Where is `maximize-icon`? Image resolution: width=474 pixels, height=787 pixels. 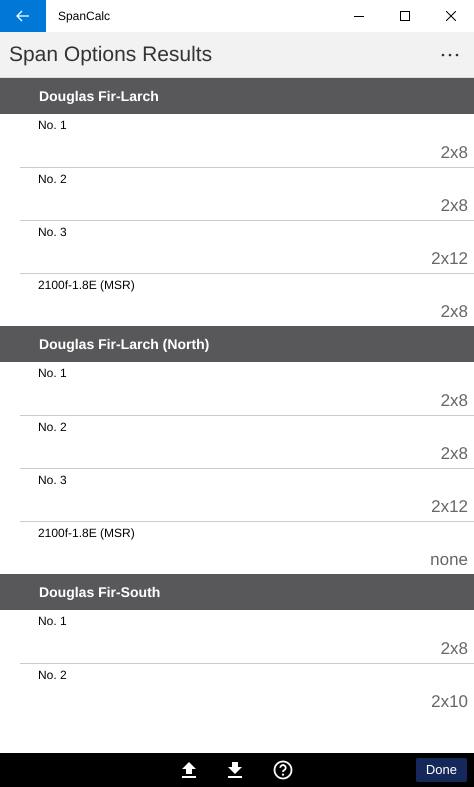 maximize-icon is located at coordinates (405, 16).